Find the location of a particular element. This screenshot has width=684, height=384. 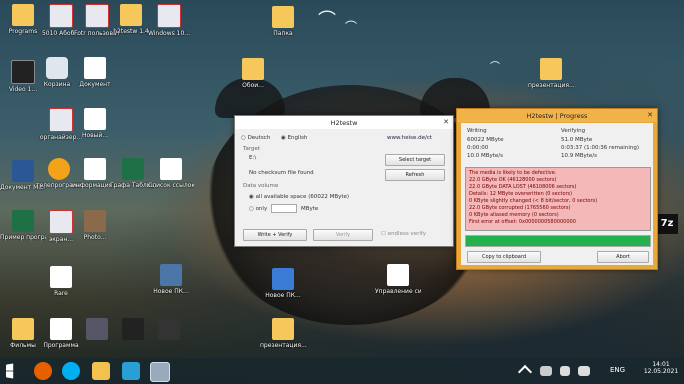

taskbar: ENG 14:01 12.05.2021 is located at coordinates (342, 371).